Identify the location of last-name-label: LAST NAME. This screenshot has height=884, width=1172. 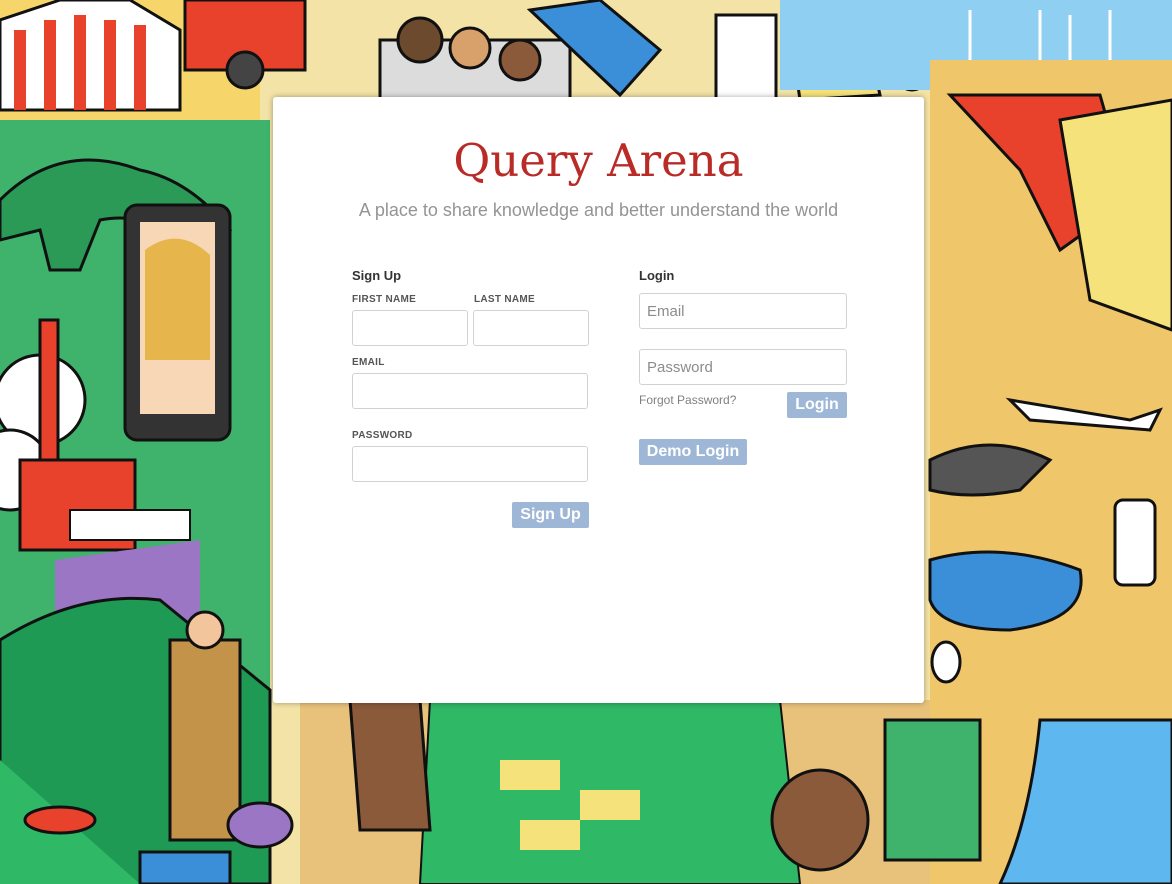
(505, 299).